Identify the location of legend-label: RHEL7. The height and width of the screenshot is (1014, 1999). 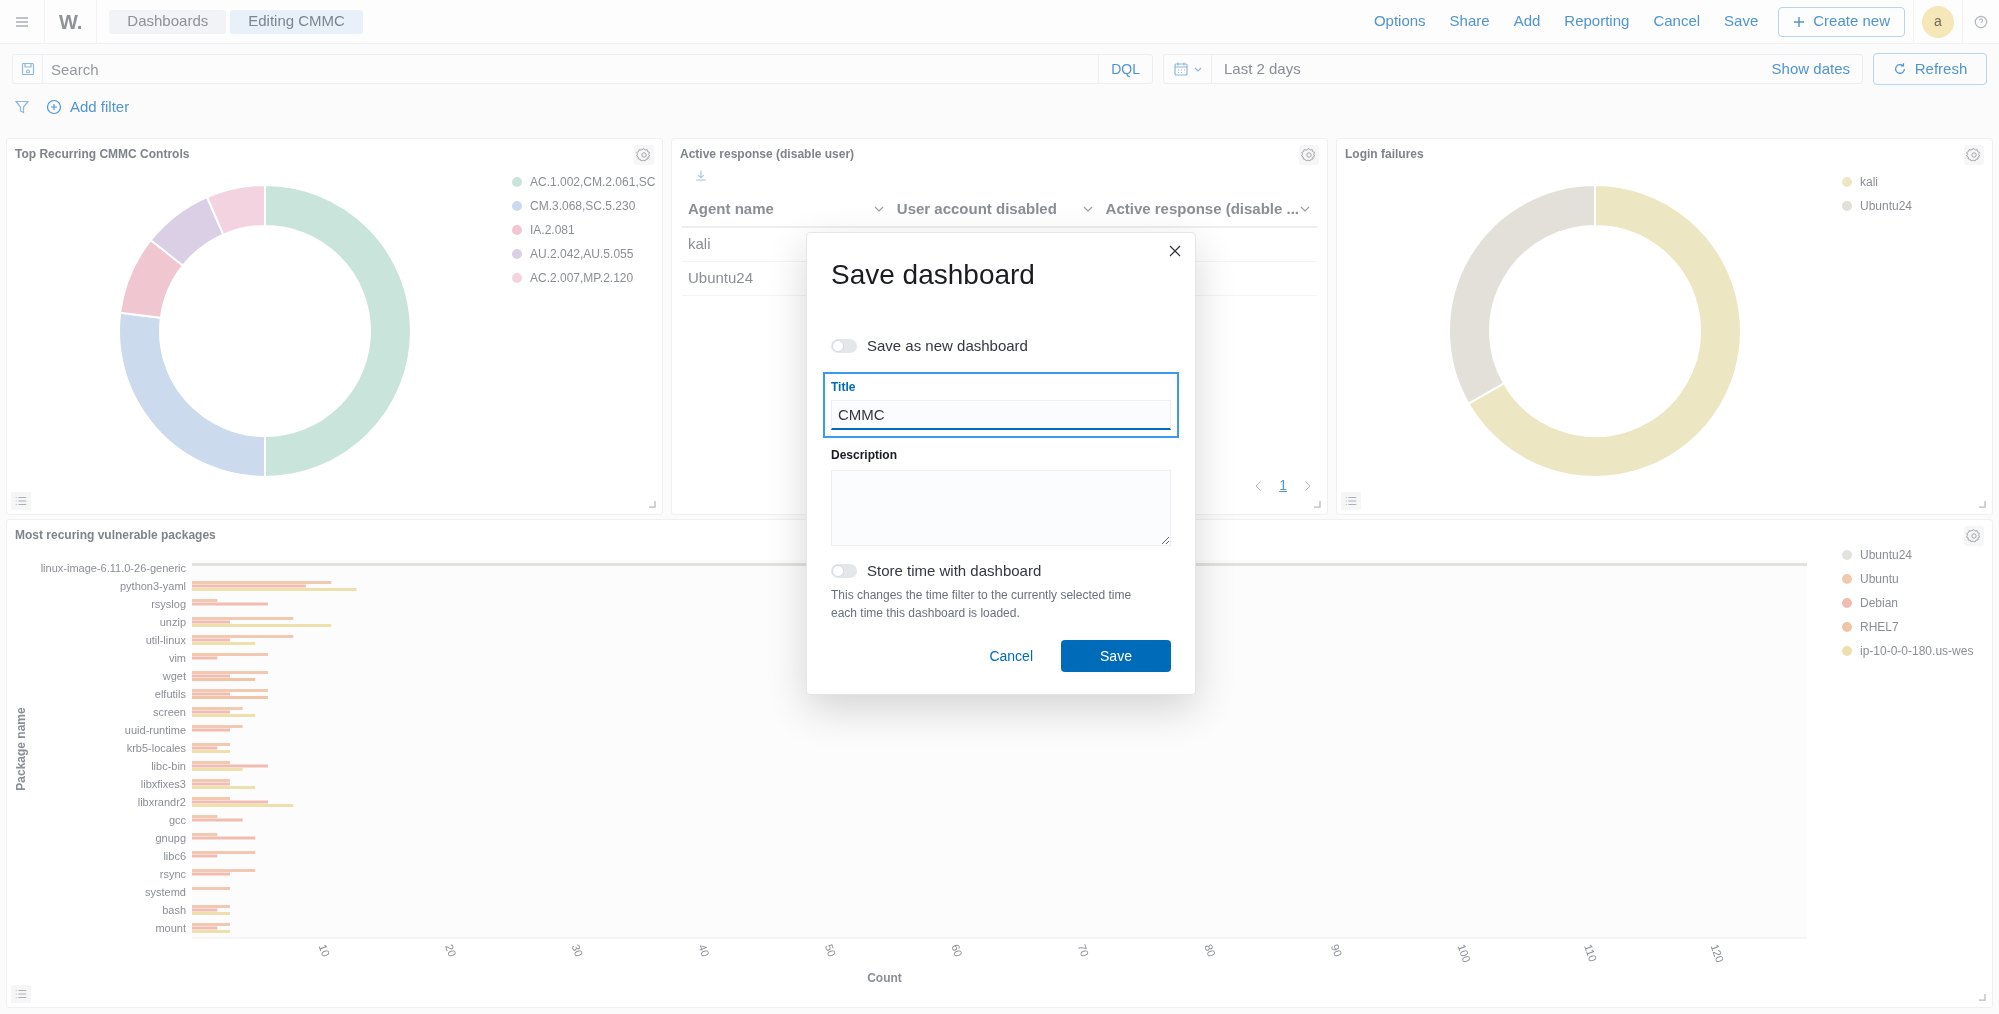
(1879, 627).